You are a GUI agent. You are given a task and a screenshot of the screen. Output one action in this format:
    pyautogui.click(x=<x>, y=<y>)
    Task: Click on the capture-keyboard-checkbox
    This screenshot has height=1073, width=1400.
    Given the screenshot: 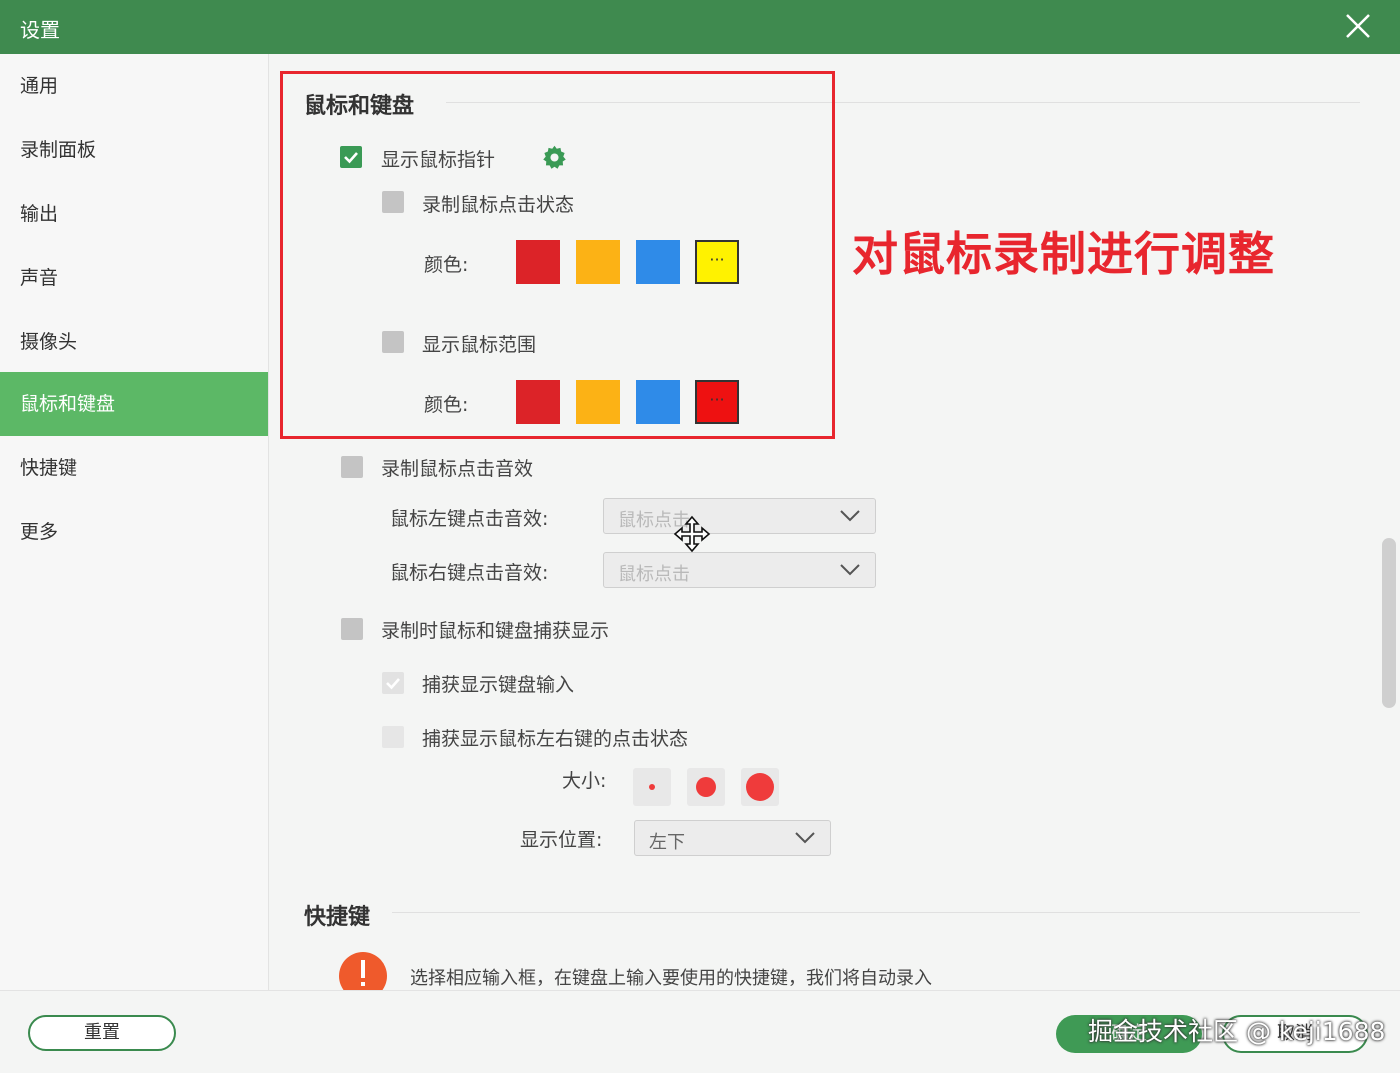 What is the action you would take?
    pyautogui.click(x=393, y=683)
    